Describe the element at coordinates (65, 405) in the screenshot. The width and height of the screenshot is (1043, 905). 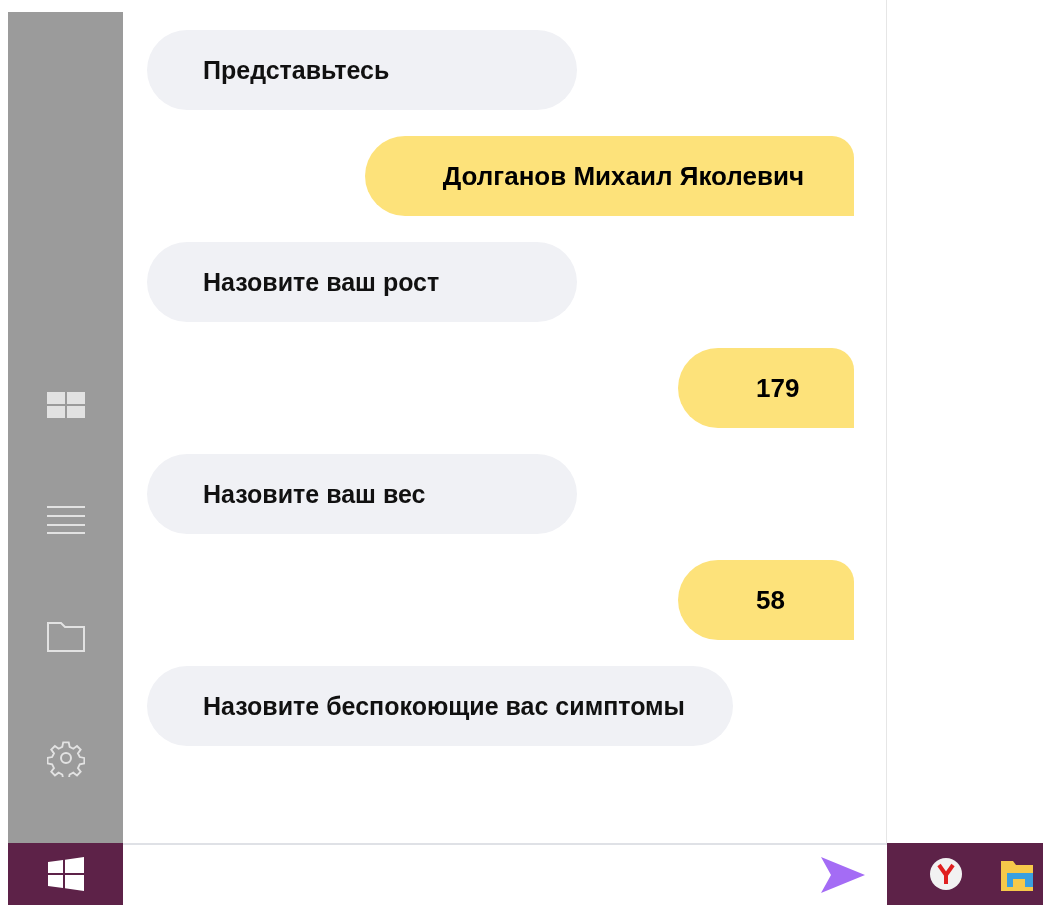
I see `grid-icon` at that location.